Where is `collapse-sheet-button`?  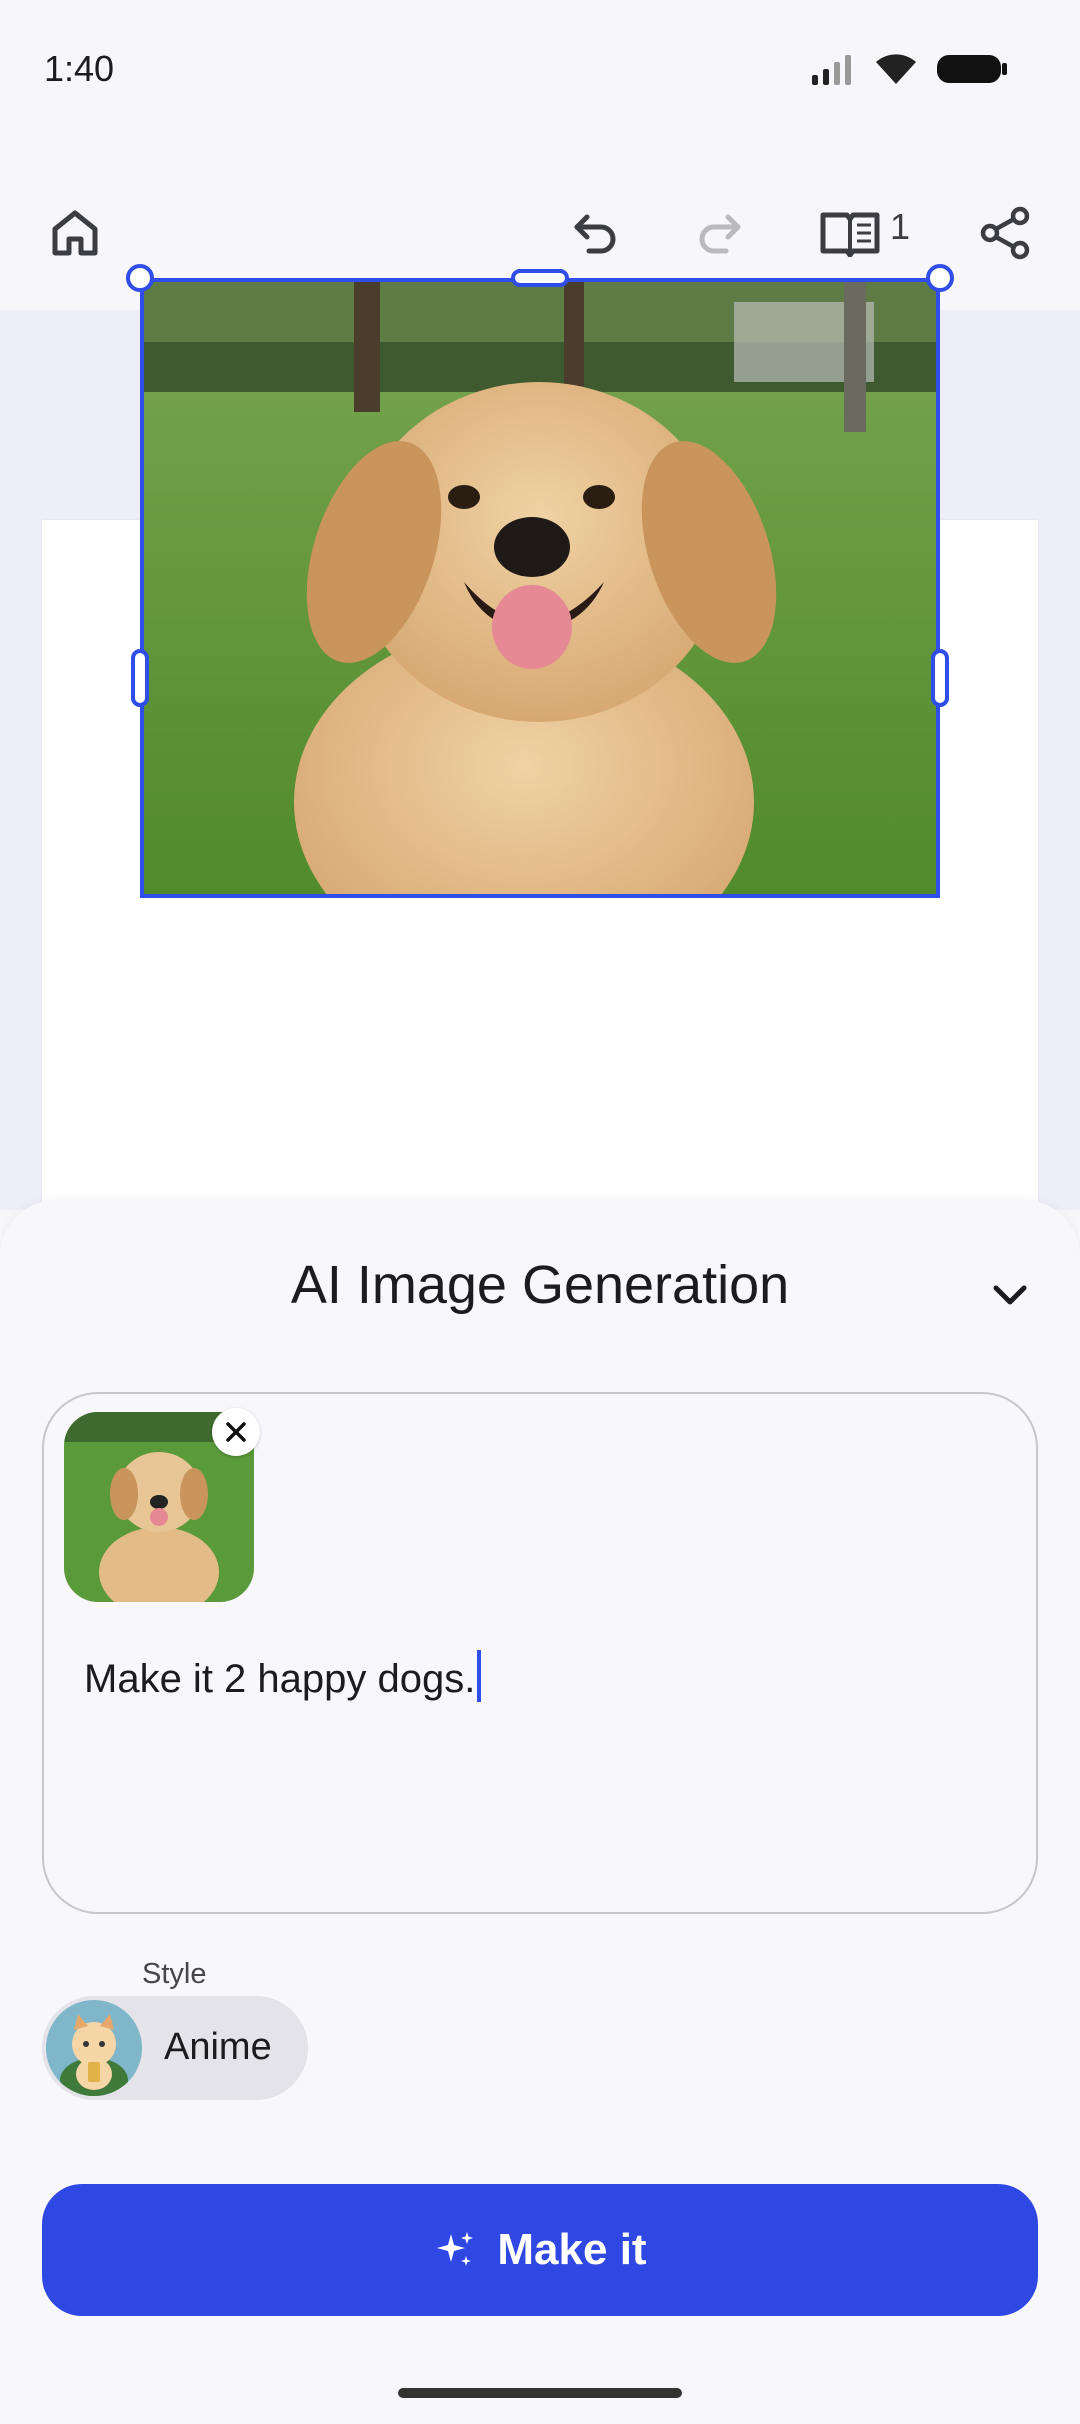
collapse-sheet-button is located at coordinates (1010, 1296).